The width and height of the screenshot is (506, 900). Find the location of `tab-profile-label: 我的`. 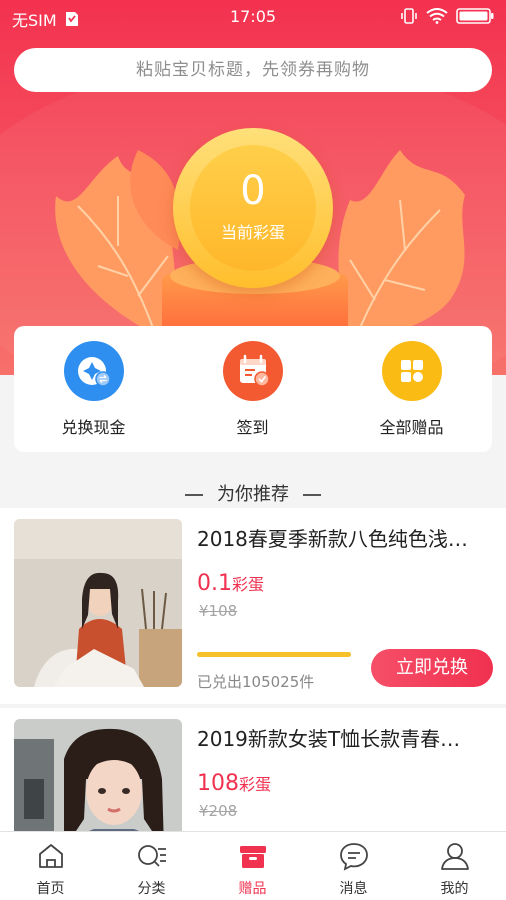

tab-profile-label: 我的 is located at coordinates (454, 889).